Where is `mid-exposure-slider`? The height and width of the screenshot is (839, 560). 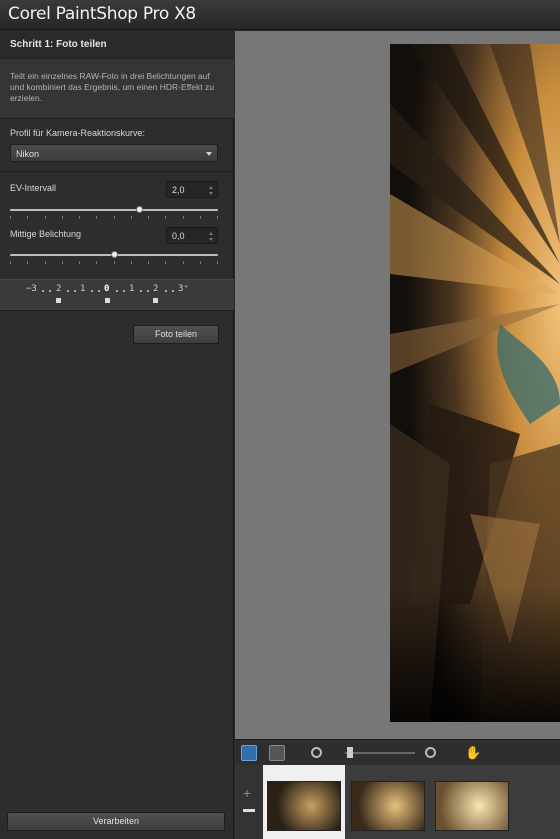
mid-exposure-slider is located at coordinates (114, 257).